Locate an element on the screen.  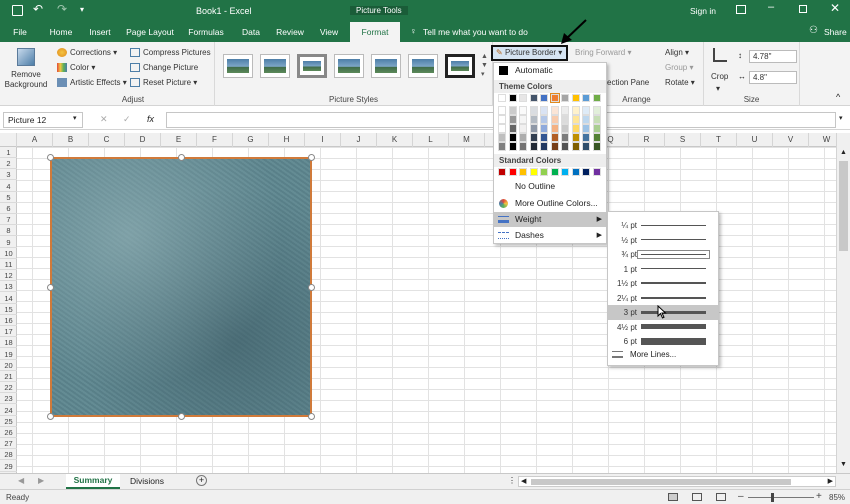
undo-icon: ↶ is located at coordinates (38, 9).